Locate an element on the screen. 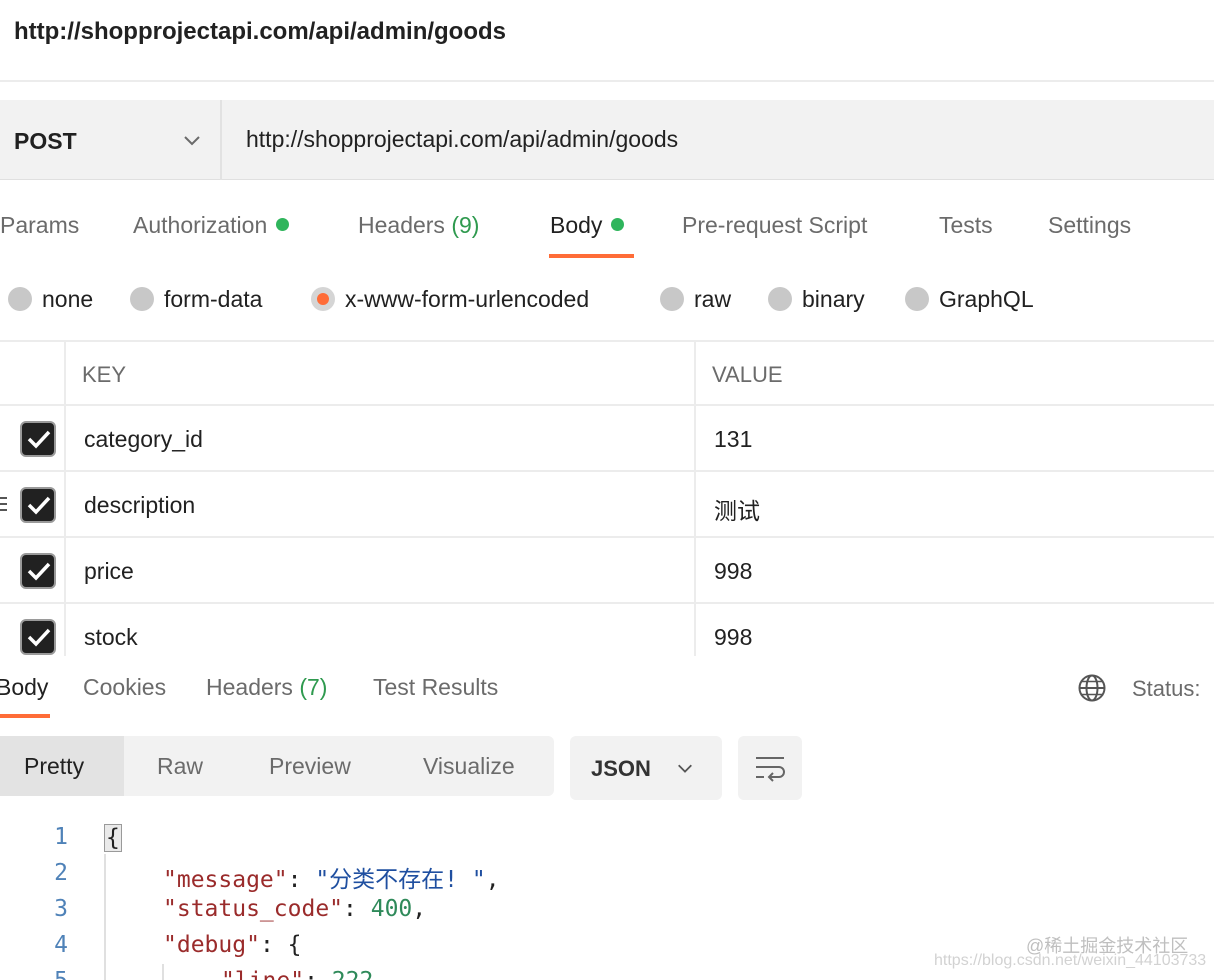 This screenshot has width=1214, height=980. radio-graphql: GraphQL is located at coordinates (969, 299).